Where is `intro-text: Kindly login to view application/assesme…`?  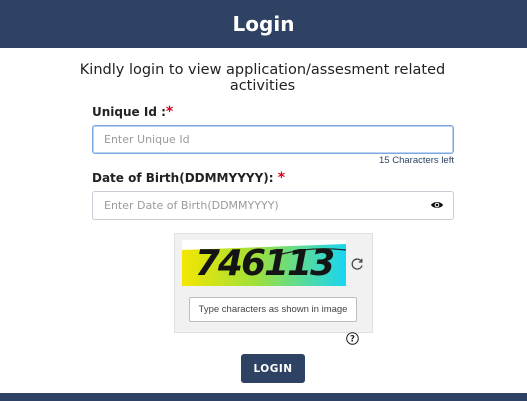
intro-text: Kindly login to view application/assesme… is located at coordinates (262, 78).